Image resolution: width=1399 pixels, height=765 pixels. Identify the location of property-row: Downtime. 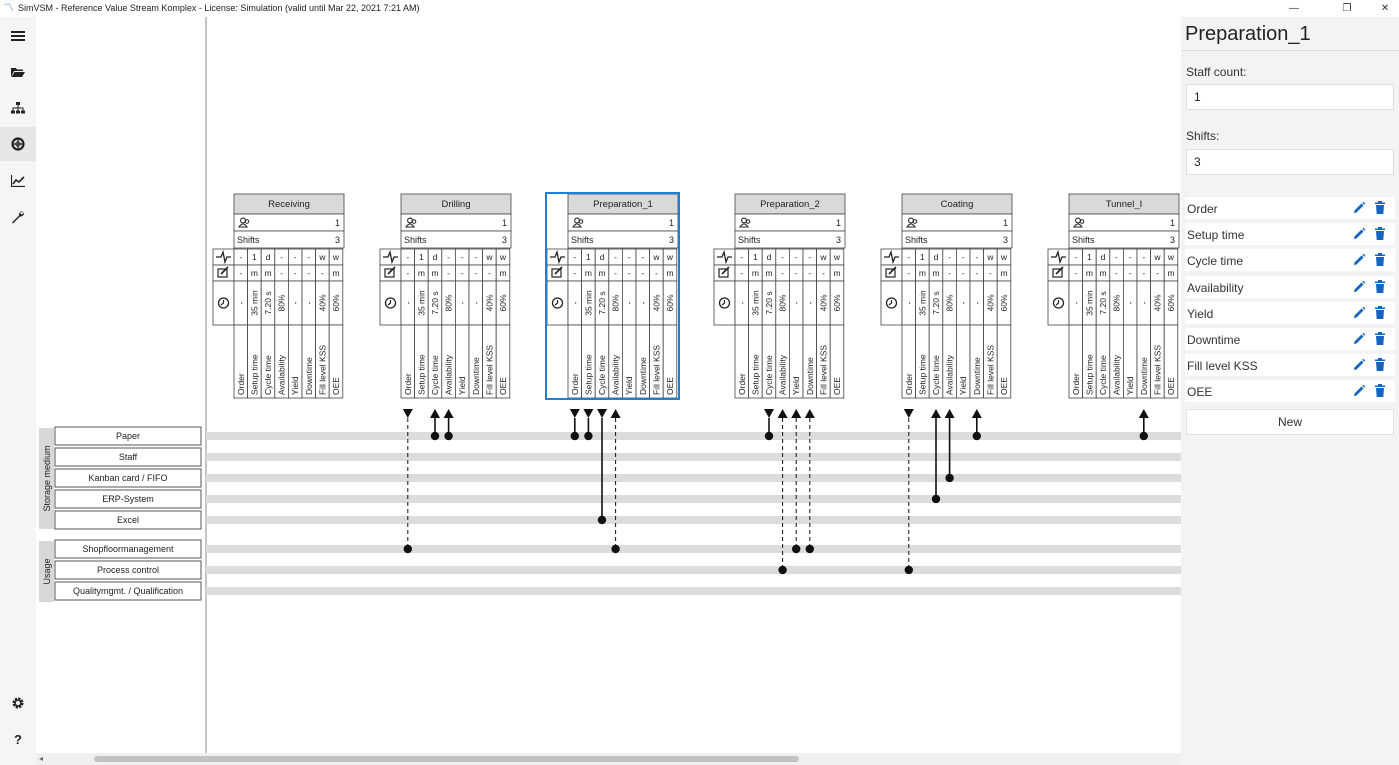
(1290, 340).